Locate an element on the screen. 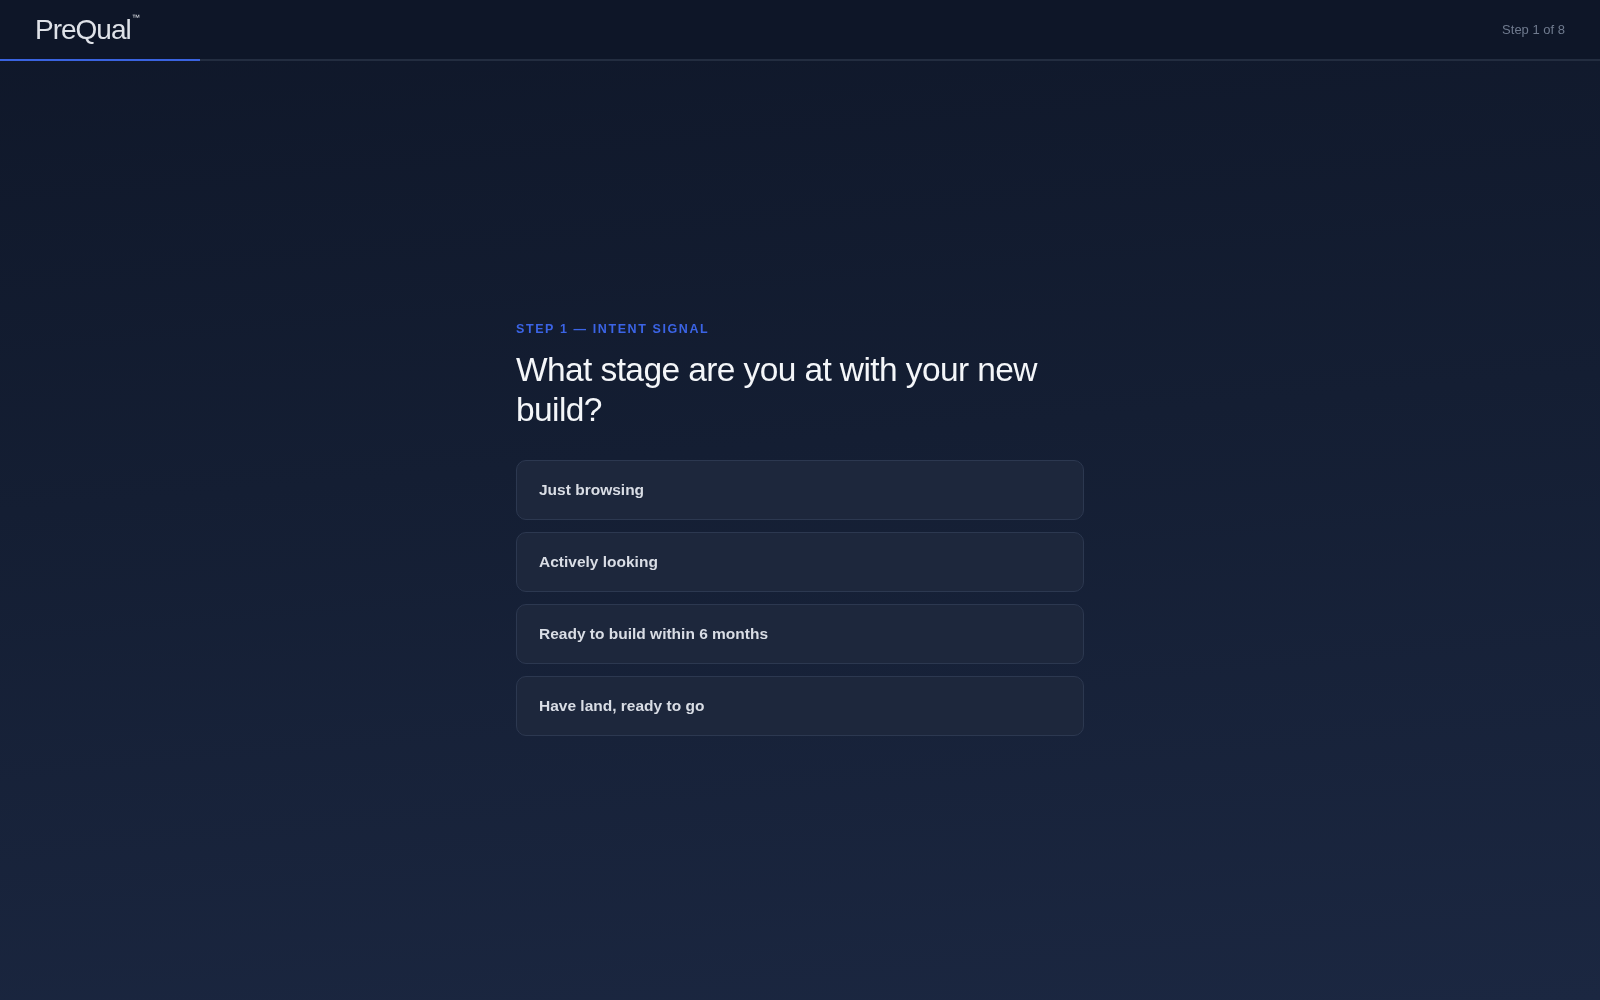 The height and width of the screenshot is (1000, 1600). answer-option: Just browsing is located at coordinates (800, 489).